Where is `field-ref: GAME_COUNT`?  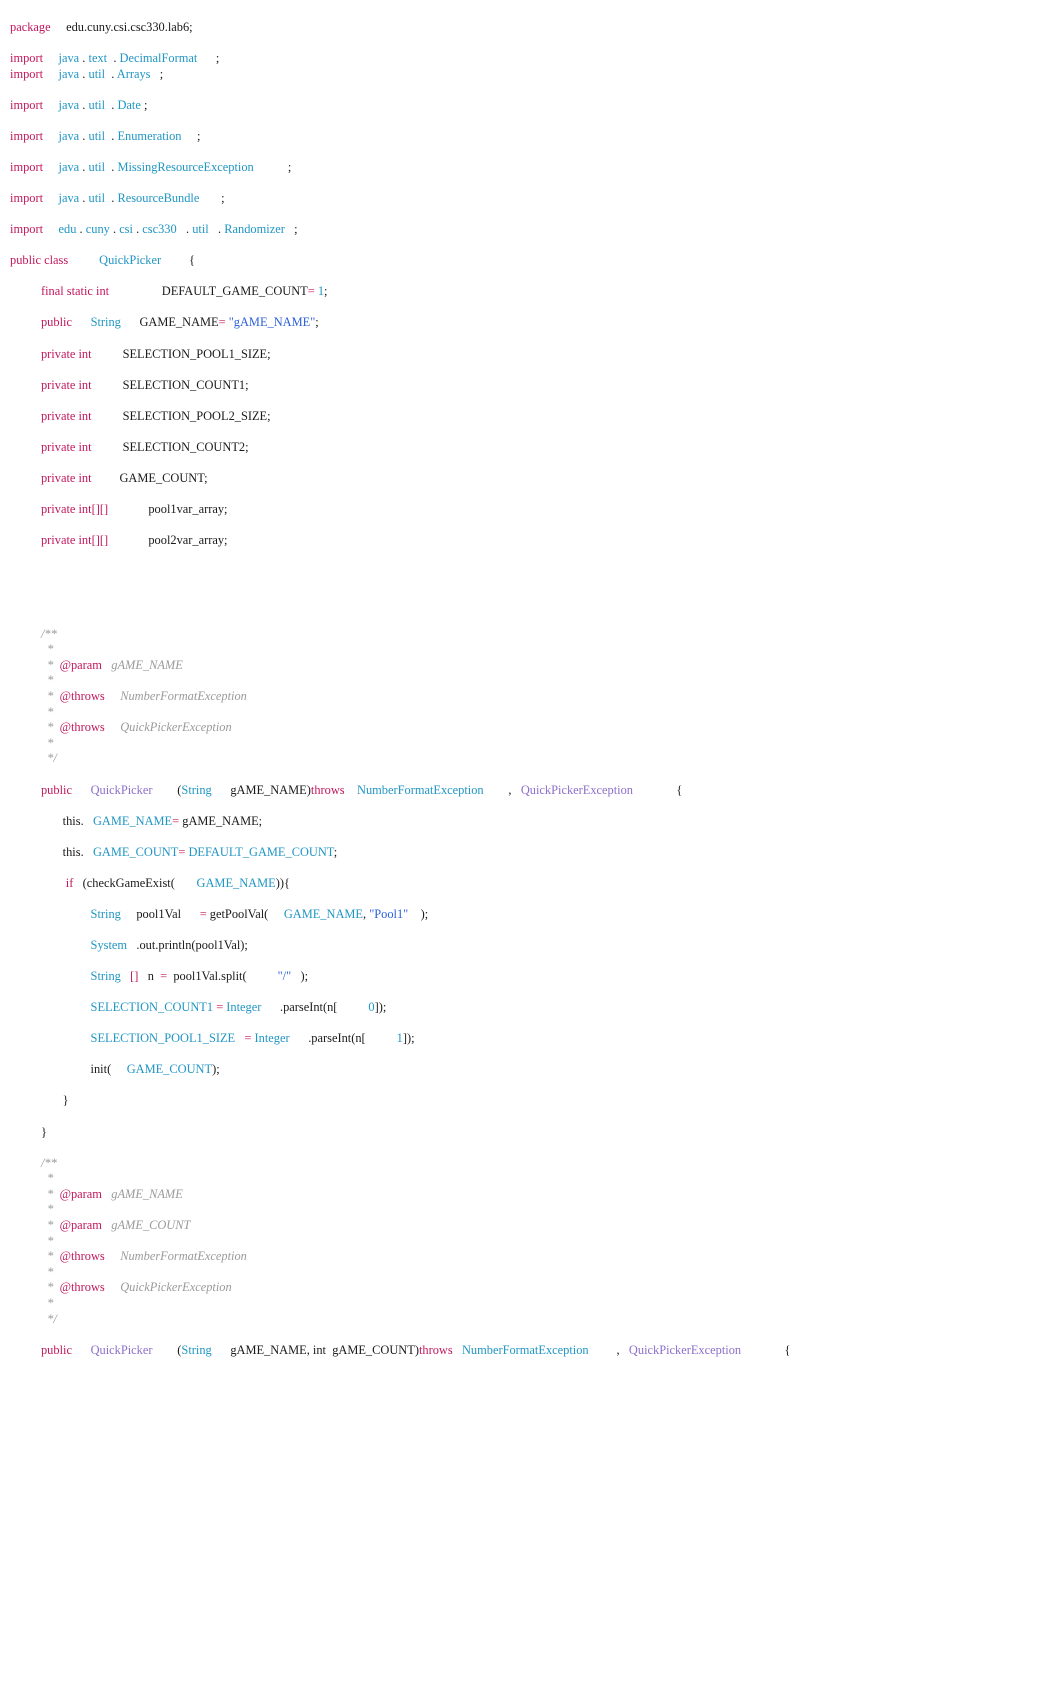
field-ref: GAME_COUNT is located at coordinates (135, 851).